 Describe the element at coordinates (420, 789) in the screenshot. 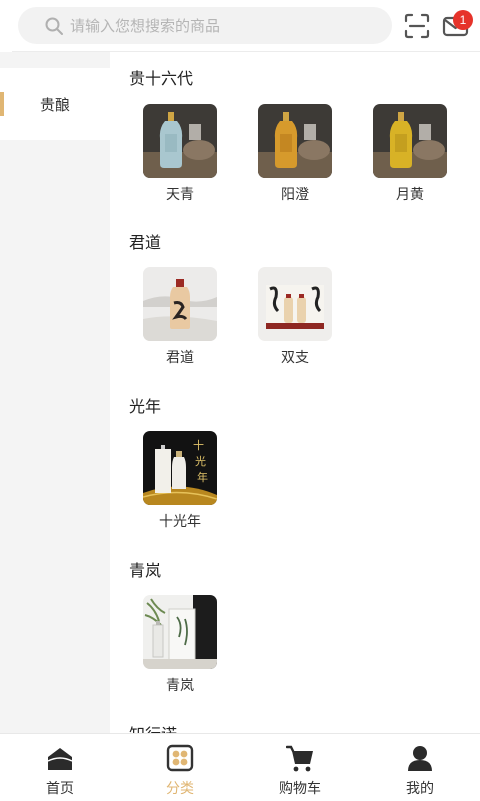

I see `tab-label: 我的` at that location.